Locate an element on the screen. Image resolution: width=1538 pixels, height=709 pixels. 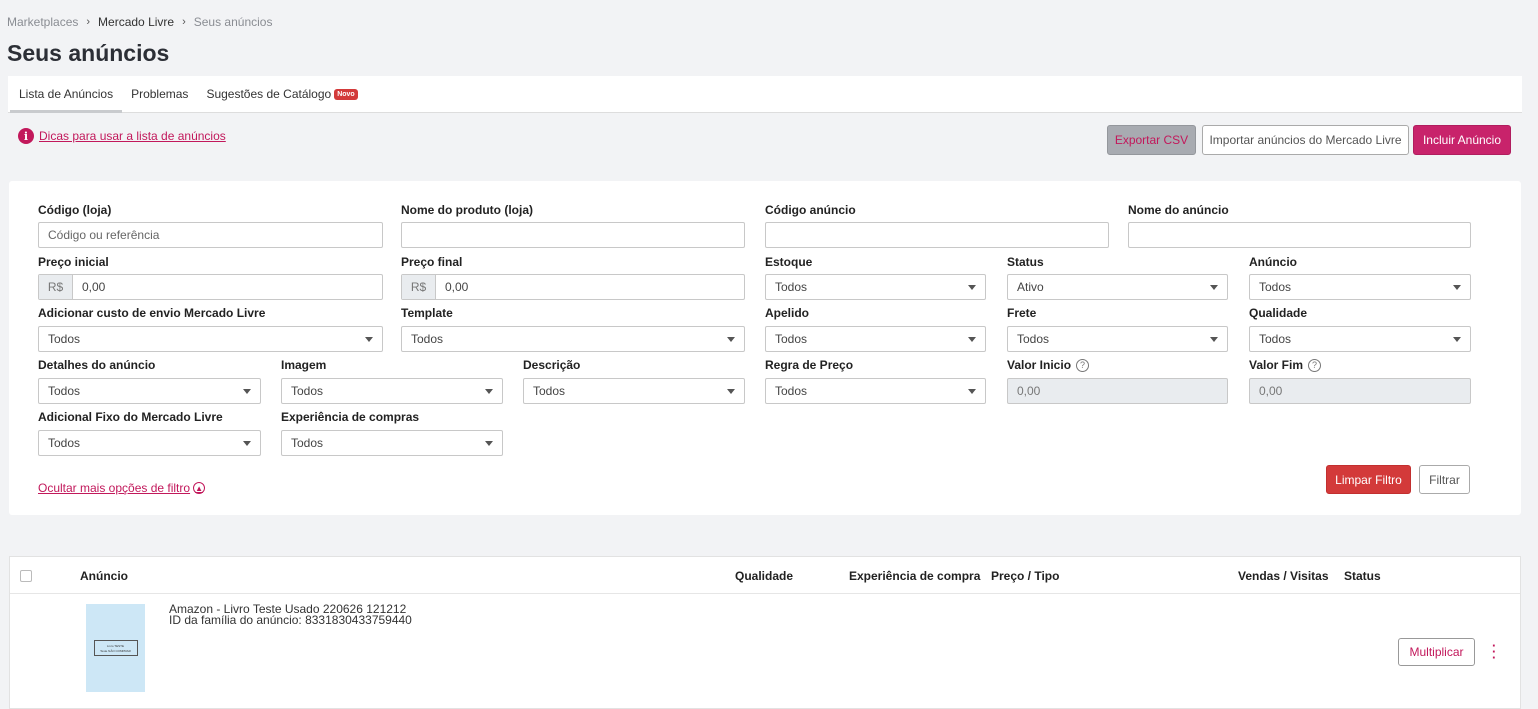
adicional-fixo-select: Todos is located at coordinates (149, 443).